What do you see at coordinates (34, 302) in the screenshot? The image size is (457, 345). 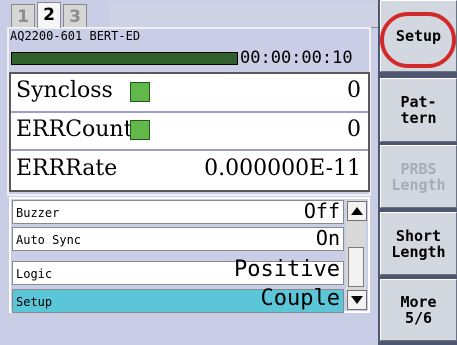 I see `setting-name-setup: Setup` at bounding box center [34, 302].